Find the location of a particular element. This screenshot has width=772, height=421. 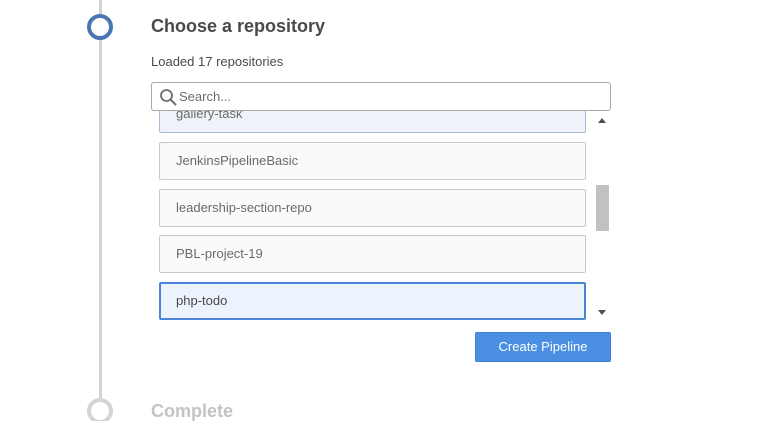

step-title-complete: Complete is located at coordinates (192, 411).